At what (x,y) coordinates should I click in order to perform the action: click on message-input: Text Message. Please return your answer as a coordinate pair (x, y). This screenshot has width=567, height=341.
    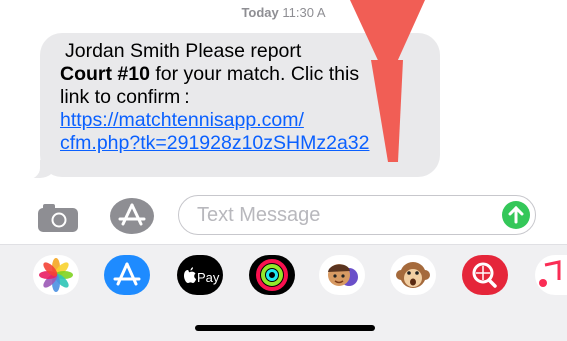
    Looking at the image, I should click on (357, 215).